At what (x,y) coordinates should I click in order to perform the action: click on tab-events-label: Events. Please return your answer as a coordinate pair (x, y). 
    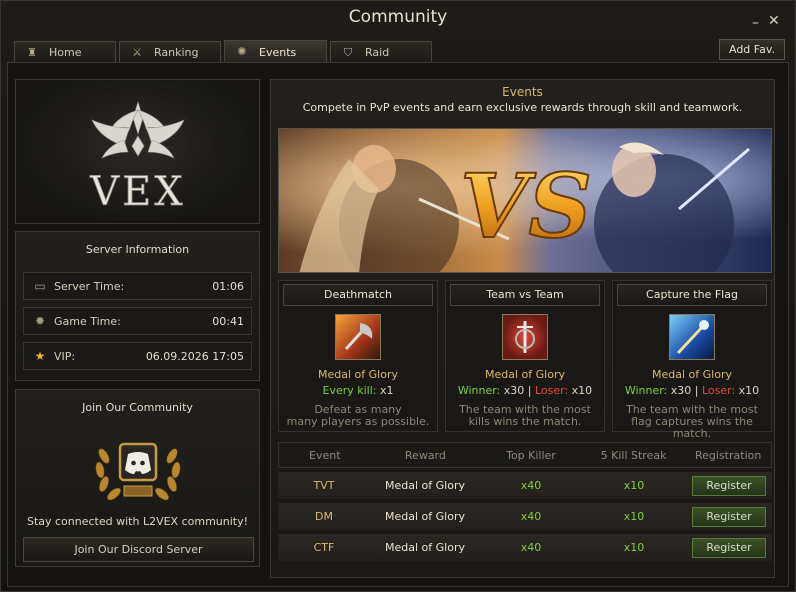
    Looking at the image, I should click on (278, 52).